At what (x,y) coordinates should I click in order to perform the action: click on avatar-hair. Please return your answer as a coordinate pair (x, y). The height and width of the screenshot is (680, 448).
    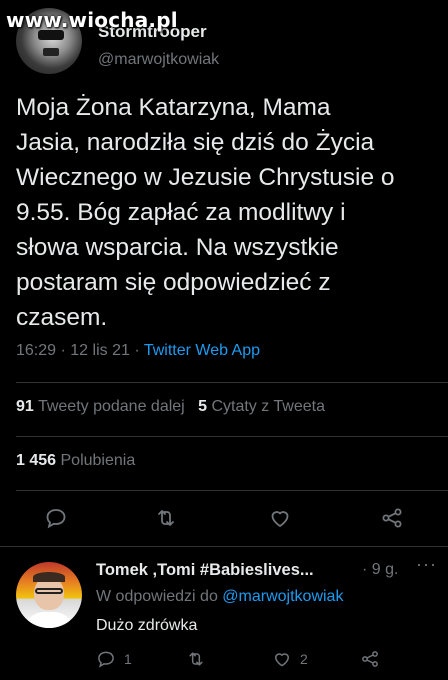
    Looking at the image, I should click on (49, 577).